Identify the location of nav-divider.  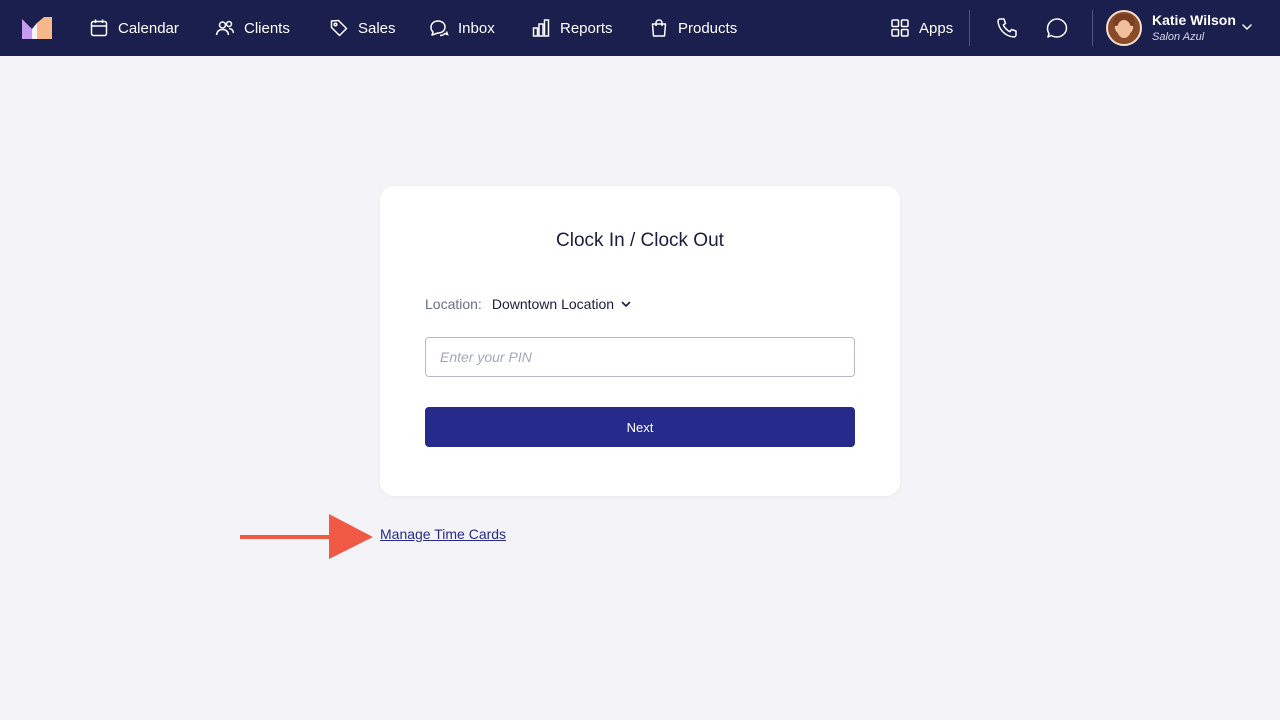
(969, 28).